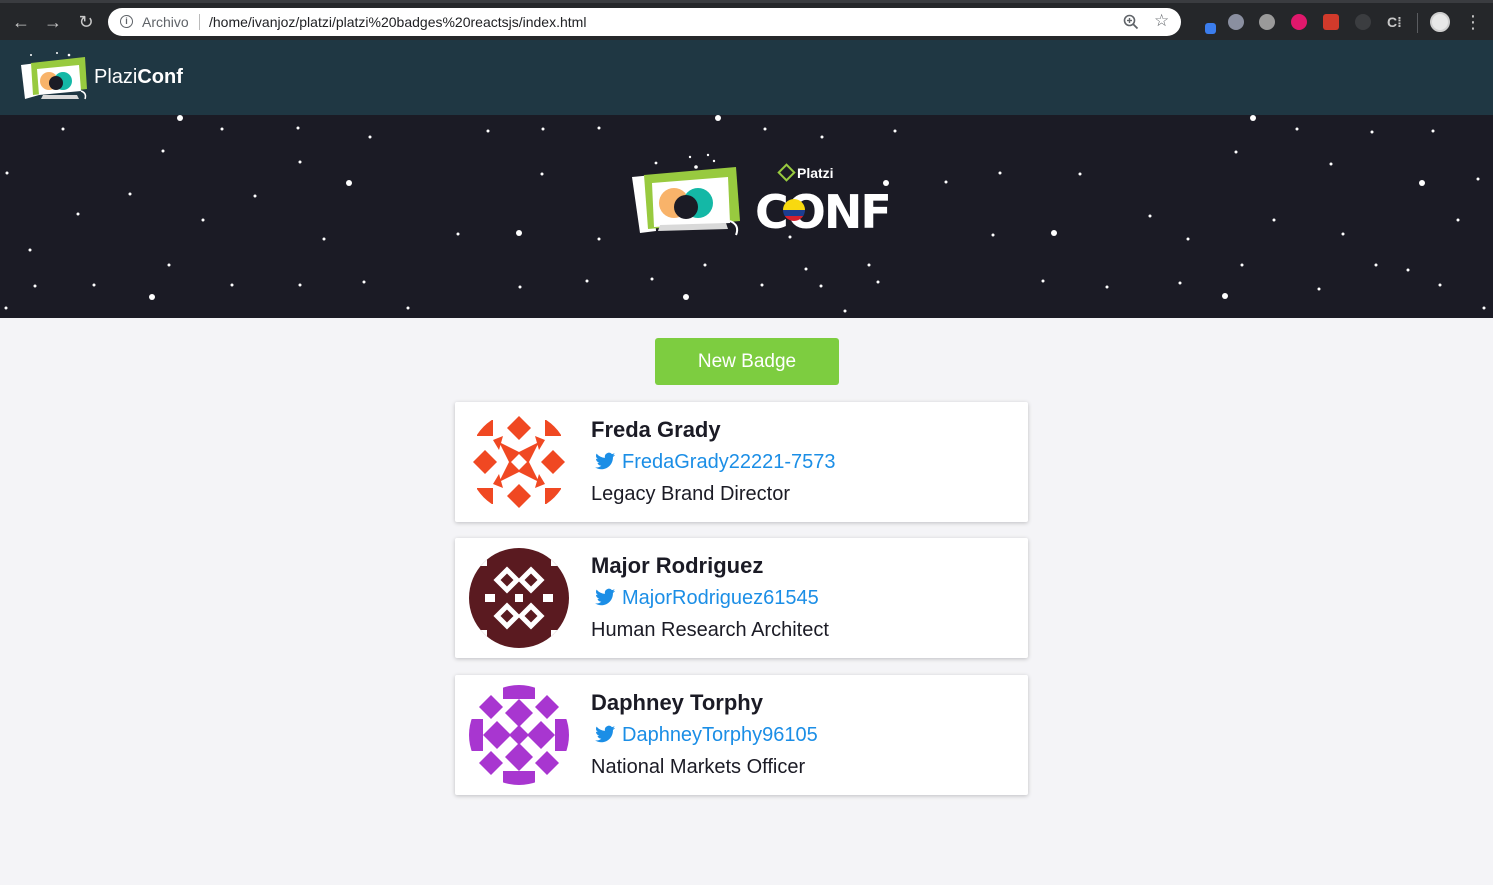 The image size is (1493, 885). What do you see at coordinates (1440, 22) in the screenshot?
I see `profile-avatar-icon` at bounding box center [1440, 22].